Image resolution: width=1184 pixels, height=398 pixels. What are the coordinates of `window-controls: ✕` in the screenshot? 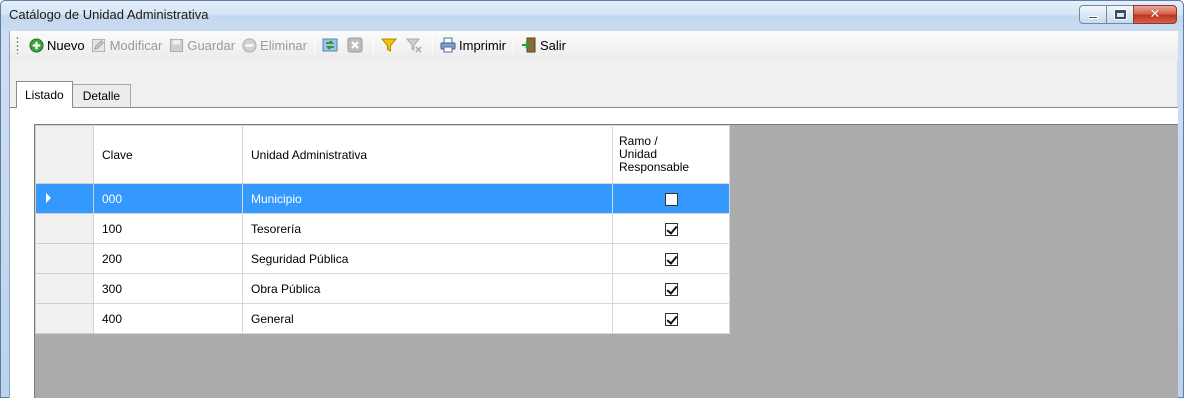 It's located at (1128, 15).